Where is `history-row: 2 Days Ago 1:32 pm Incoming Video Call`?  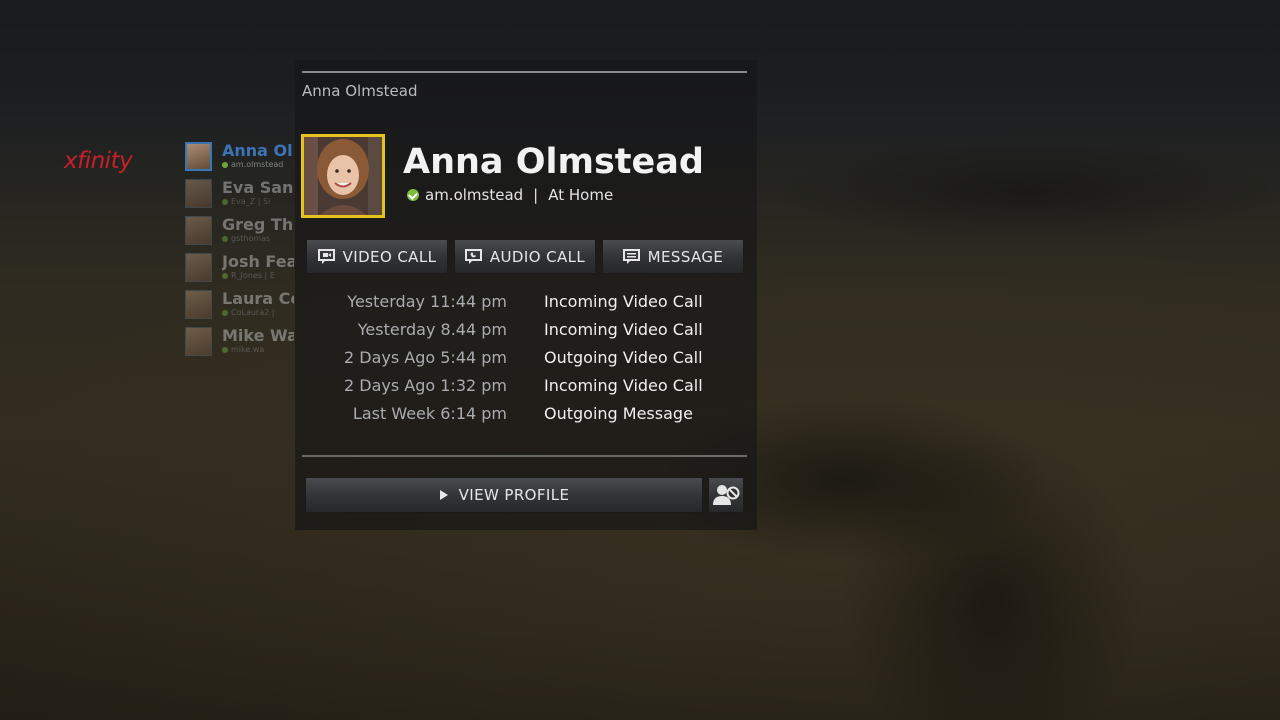 history-row: 2 Days Ago 1:32 pm Incoming Video Call is located at coordinates (525, 388).